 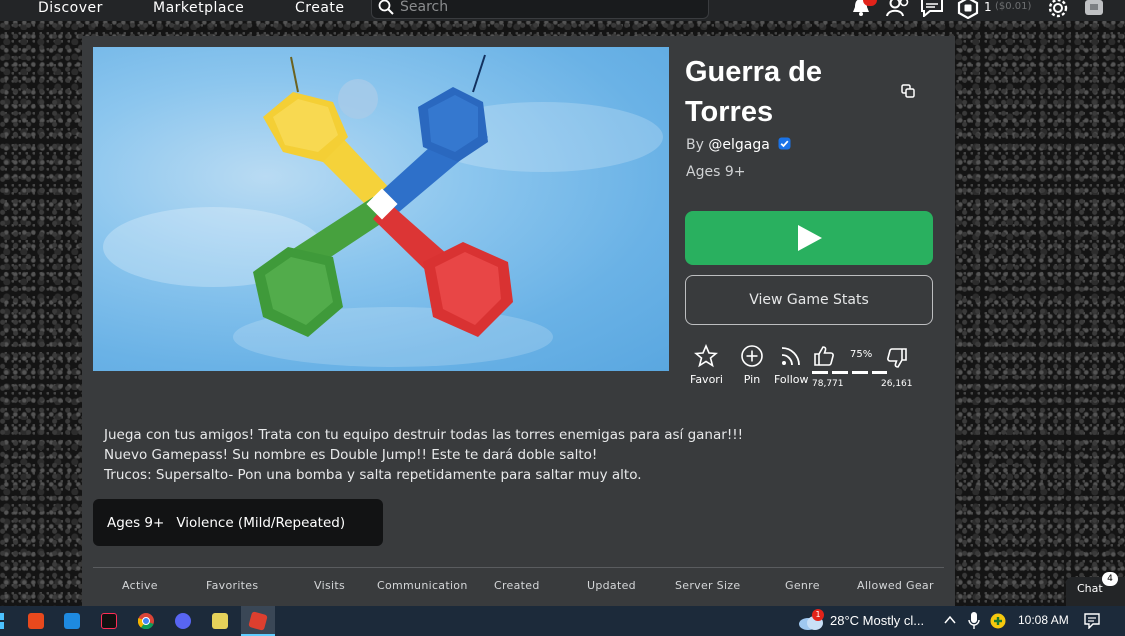 I want to click on info-header-genre: Genre, so click(x=802, y=585).